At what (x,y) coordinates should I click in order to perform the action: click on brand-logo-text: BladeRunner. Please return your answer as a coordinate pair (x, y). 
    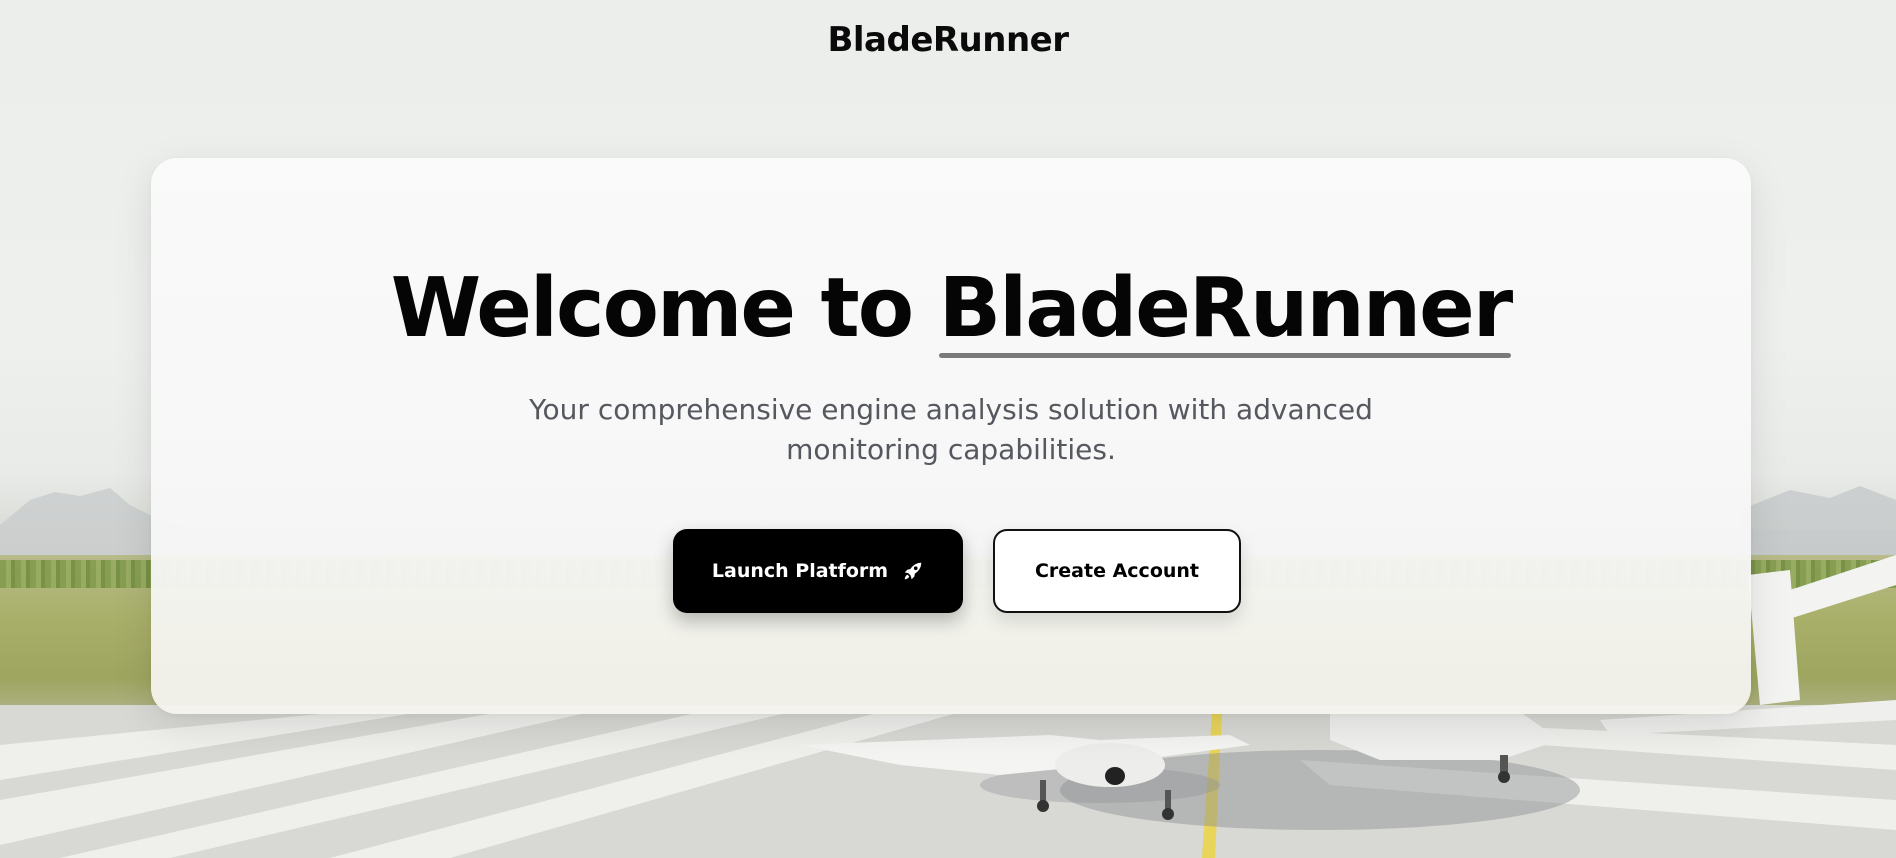
    Looking at the image, I should click on (948, 40).